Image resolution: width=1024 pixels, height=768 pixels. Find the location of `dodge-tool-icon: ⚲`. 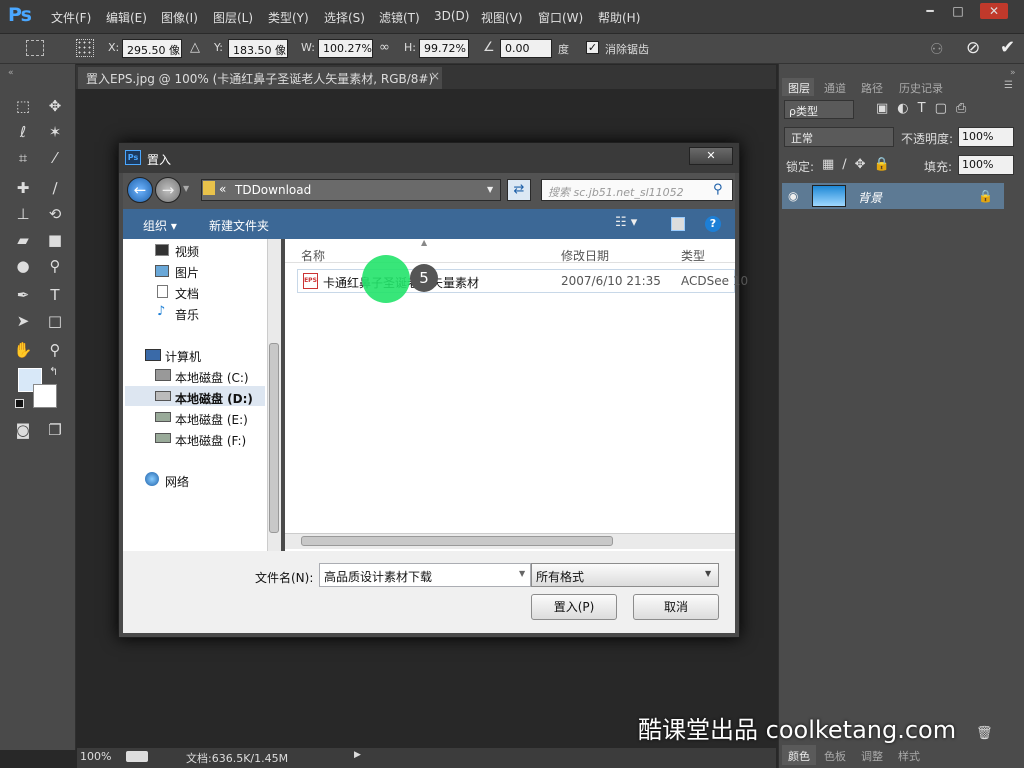

dodge-tool-icon: ⚲ is located at coordinates (55, 266).